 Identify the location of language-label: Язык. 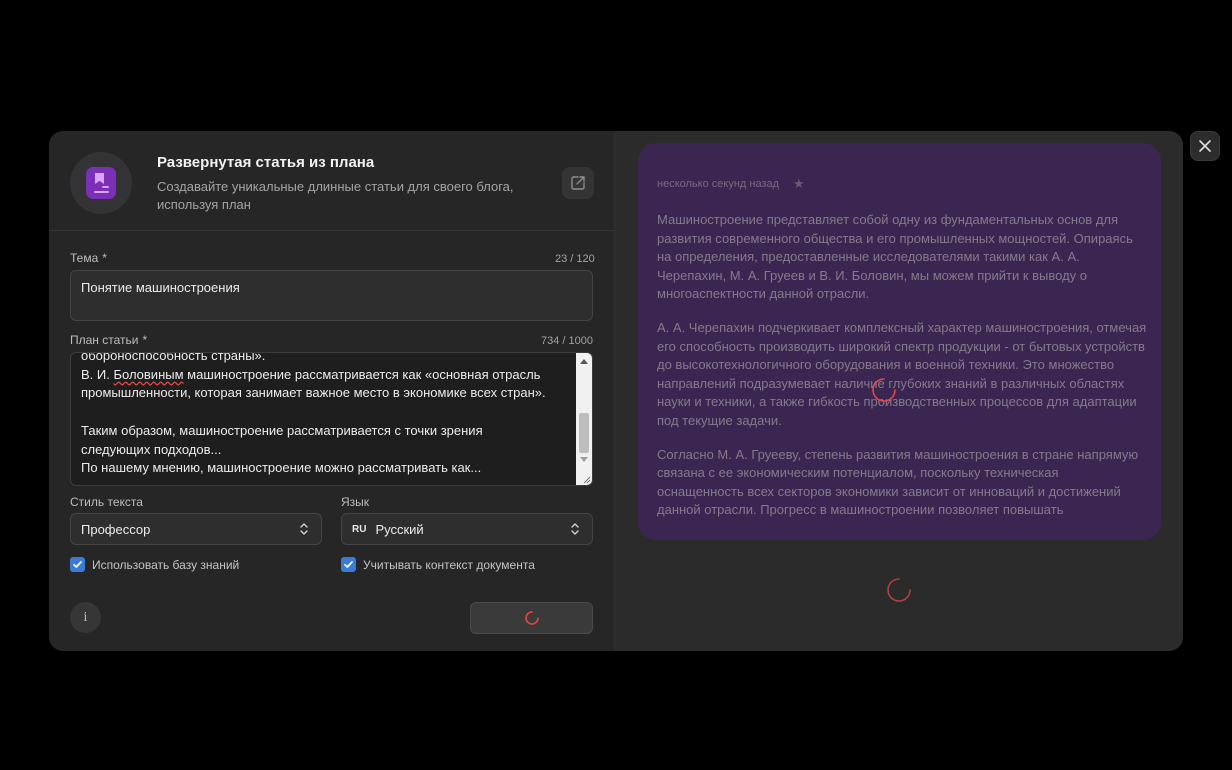
(355, 502).